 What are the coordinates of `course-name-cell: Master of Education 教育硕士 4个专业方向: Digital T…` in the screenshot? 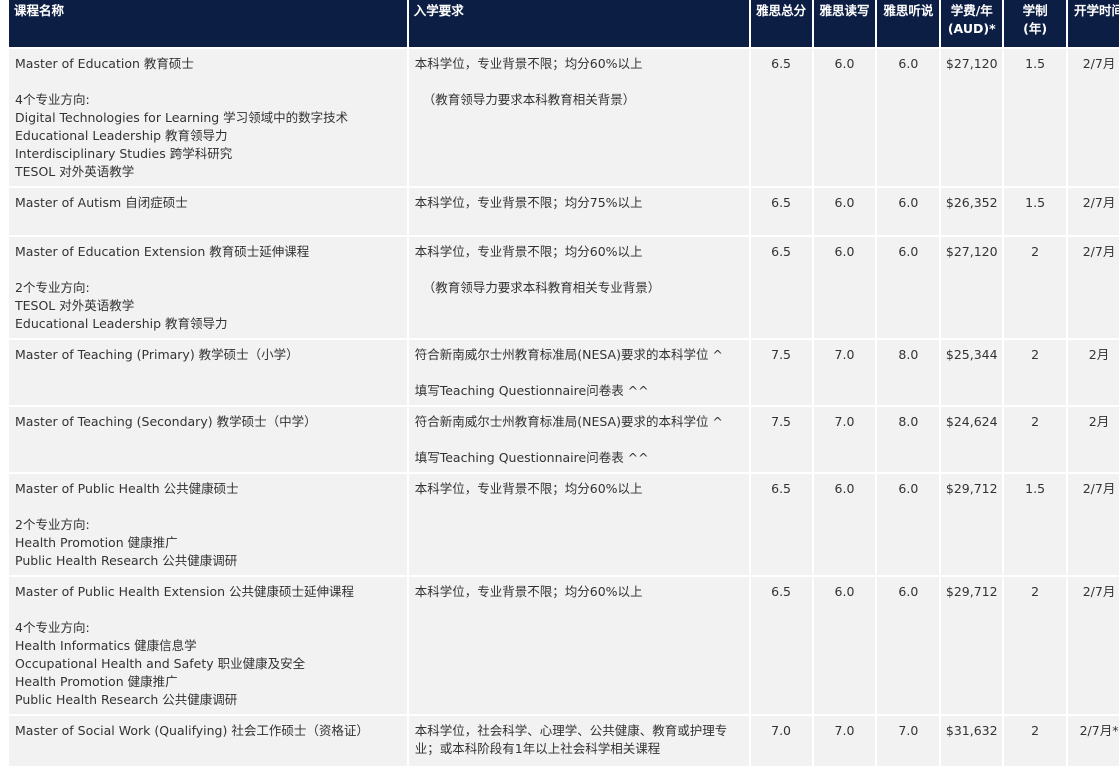 It's located at (208, 116).